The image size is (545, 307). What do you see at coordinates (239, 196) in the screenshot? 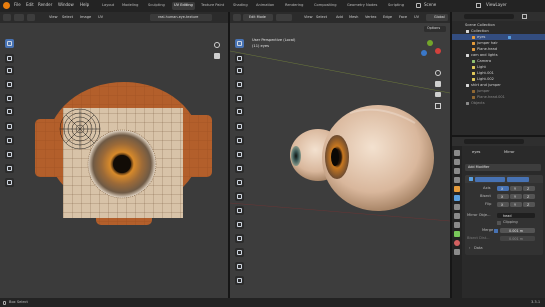
I see `loop-cut-tool` at bounding box center [239, 196].